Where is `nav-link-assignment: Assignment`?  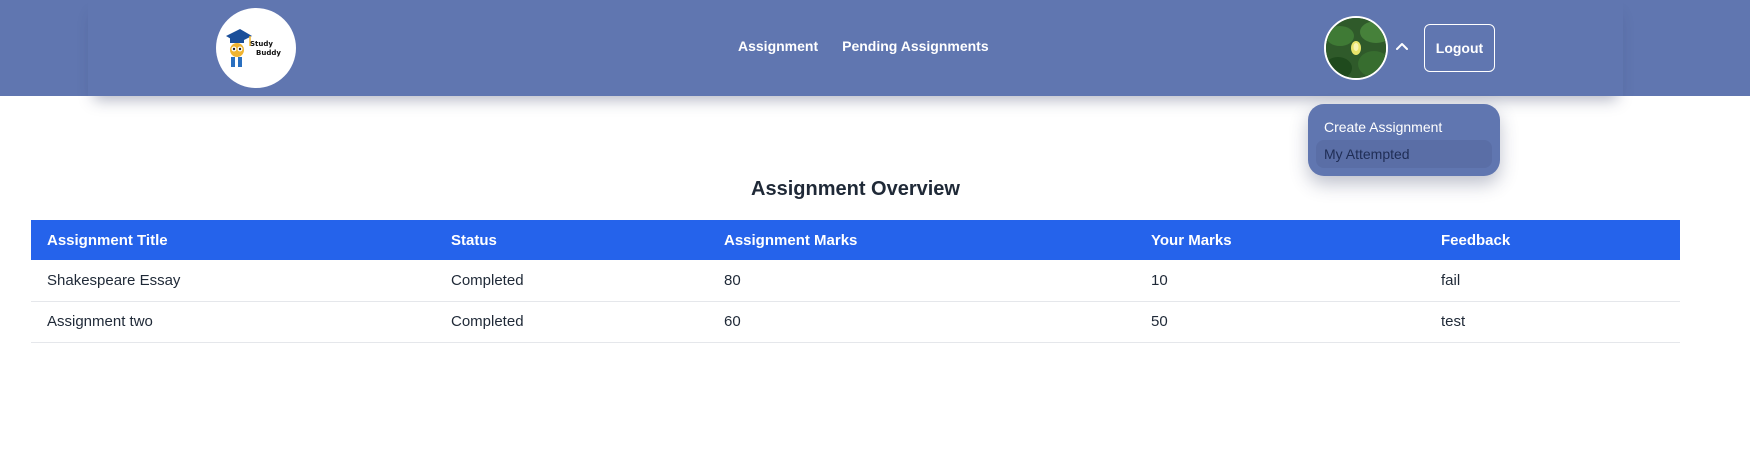
nav-link-assignment: Assignment is located at coordinates (778, 46).